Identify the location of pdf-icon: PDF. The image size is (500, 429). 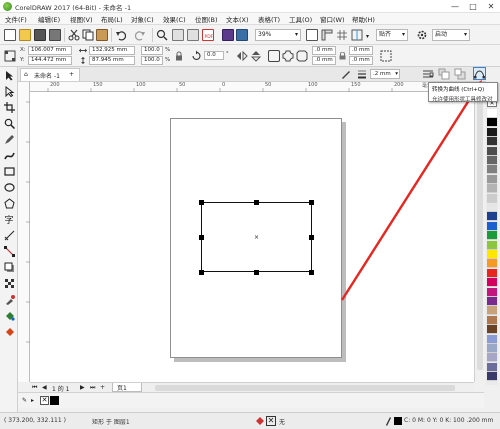
(208, 35).